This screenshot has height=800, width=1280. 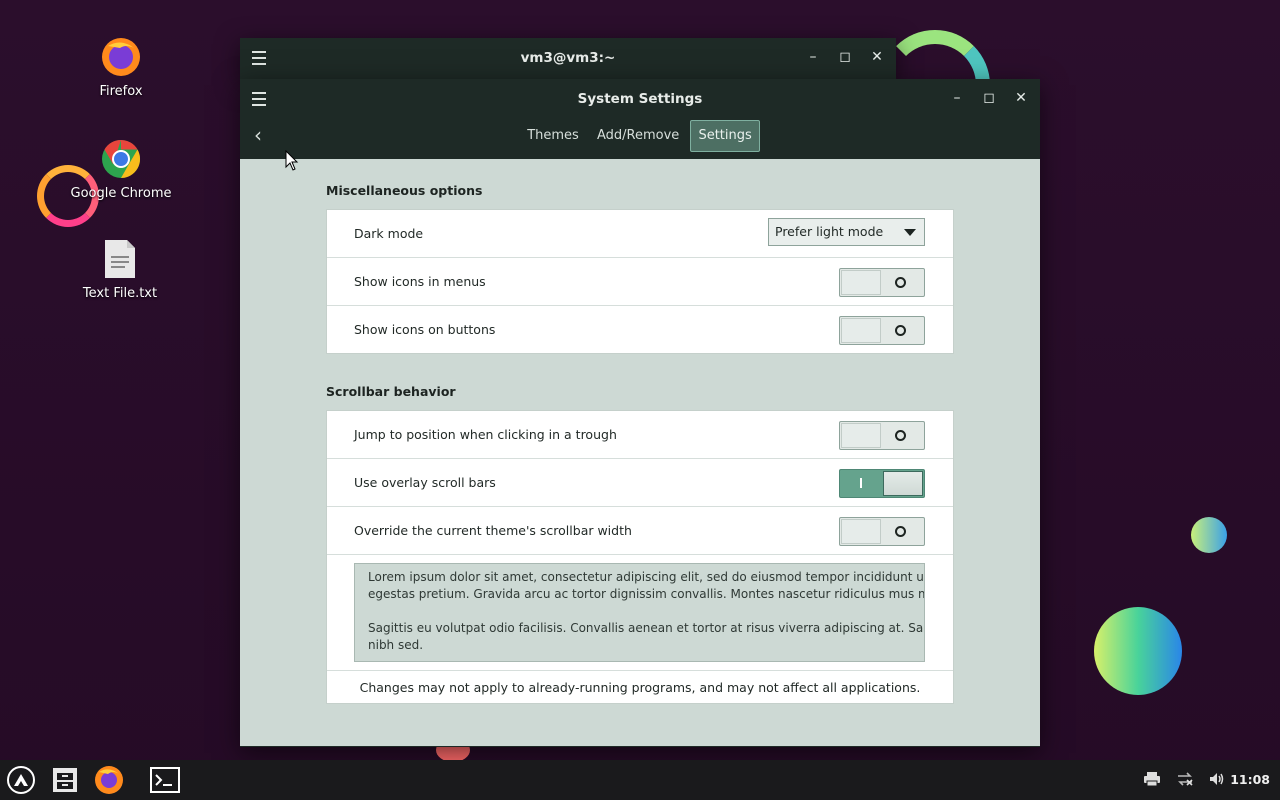 I want to click on section-heading-misc: Miscellaneous options, so click(x=404, y=190).